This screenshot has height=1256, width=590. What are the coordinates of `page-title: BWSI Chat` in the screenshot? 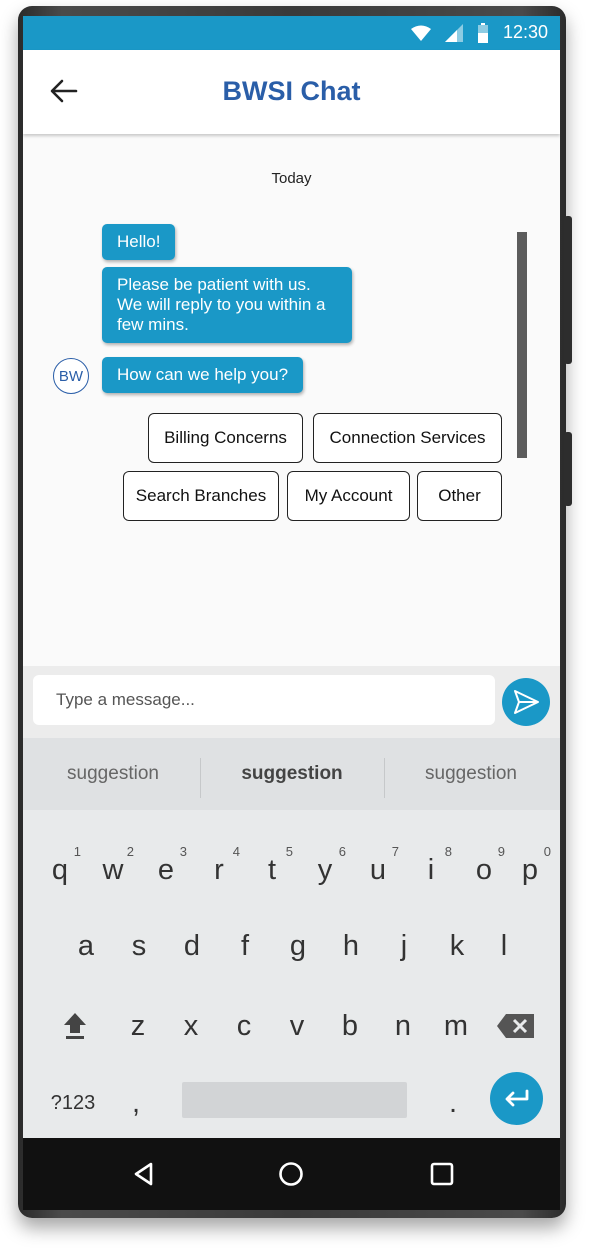 It's located at (291, 91).